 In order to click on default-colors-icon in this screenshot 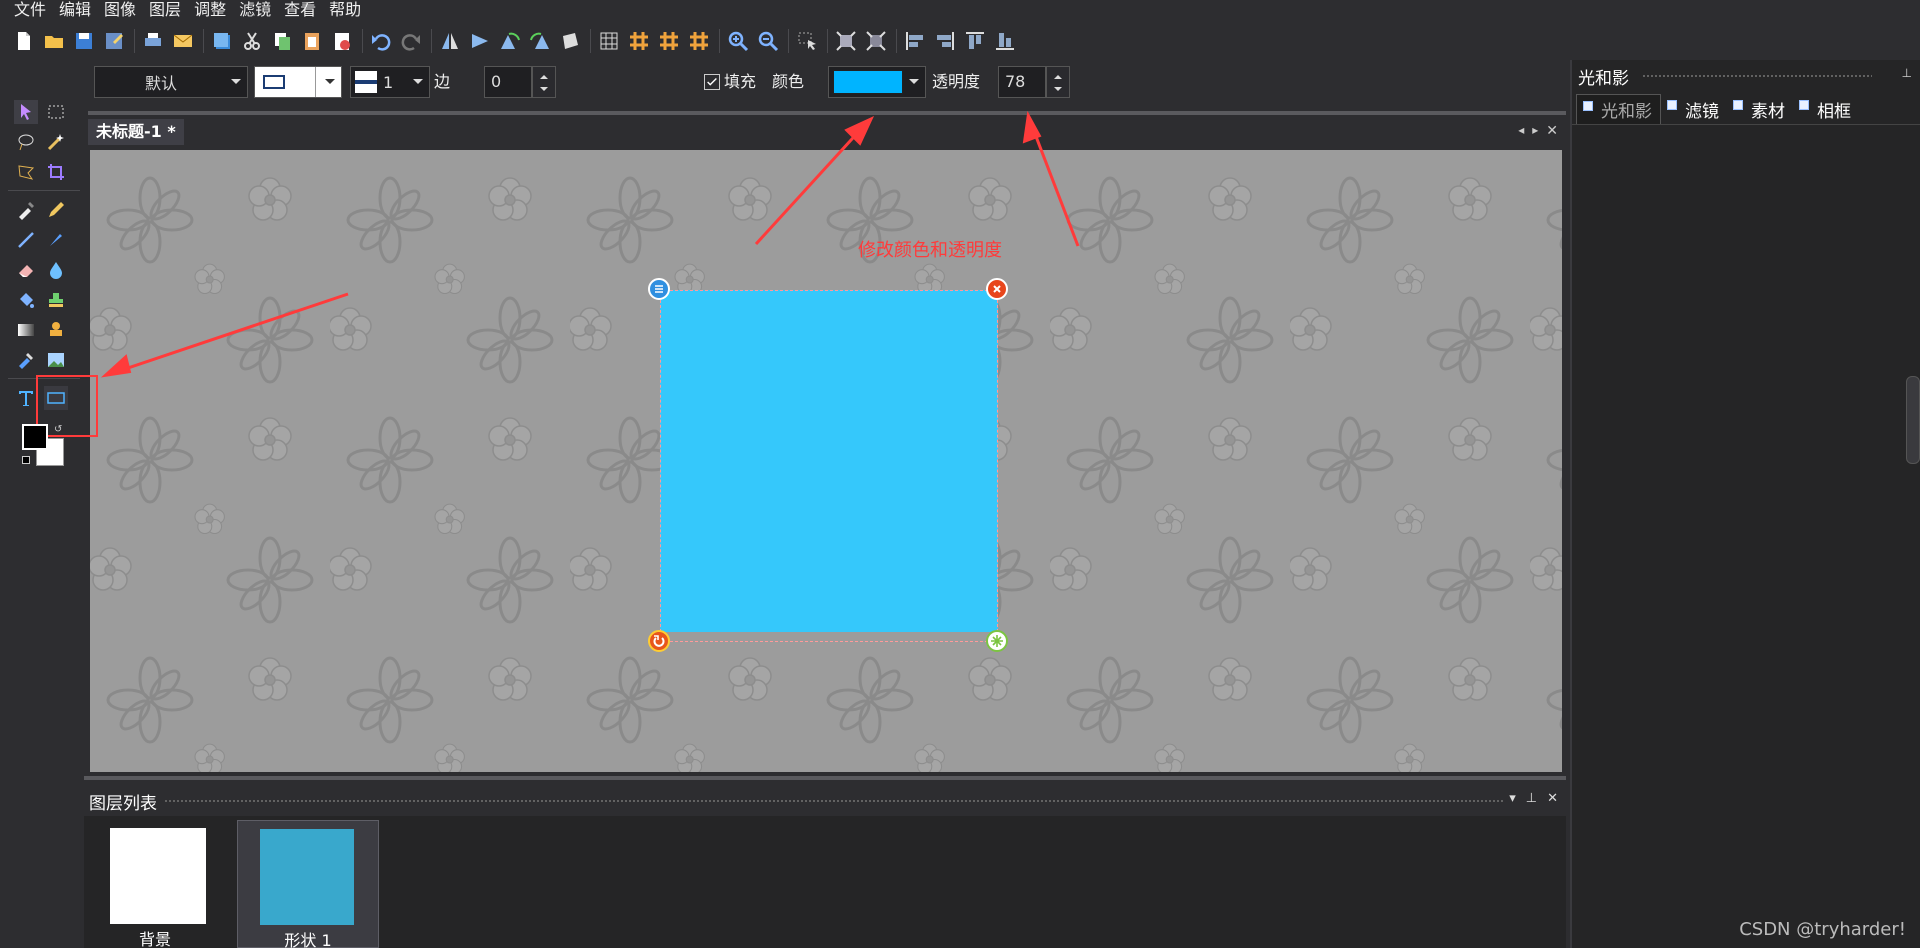, I will do `click(26, 460)`.